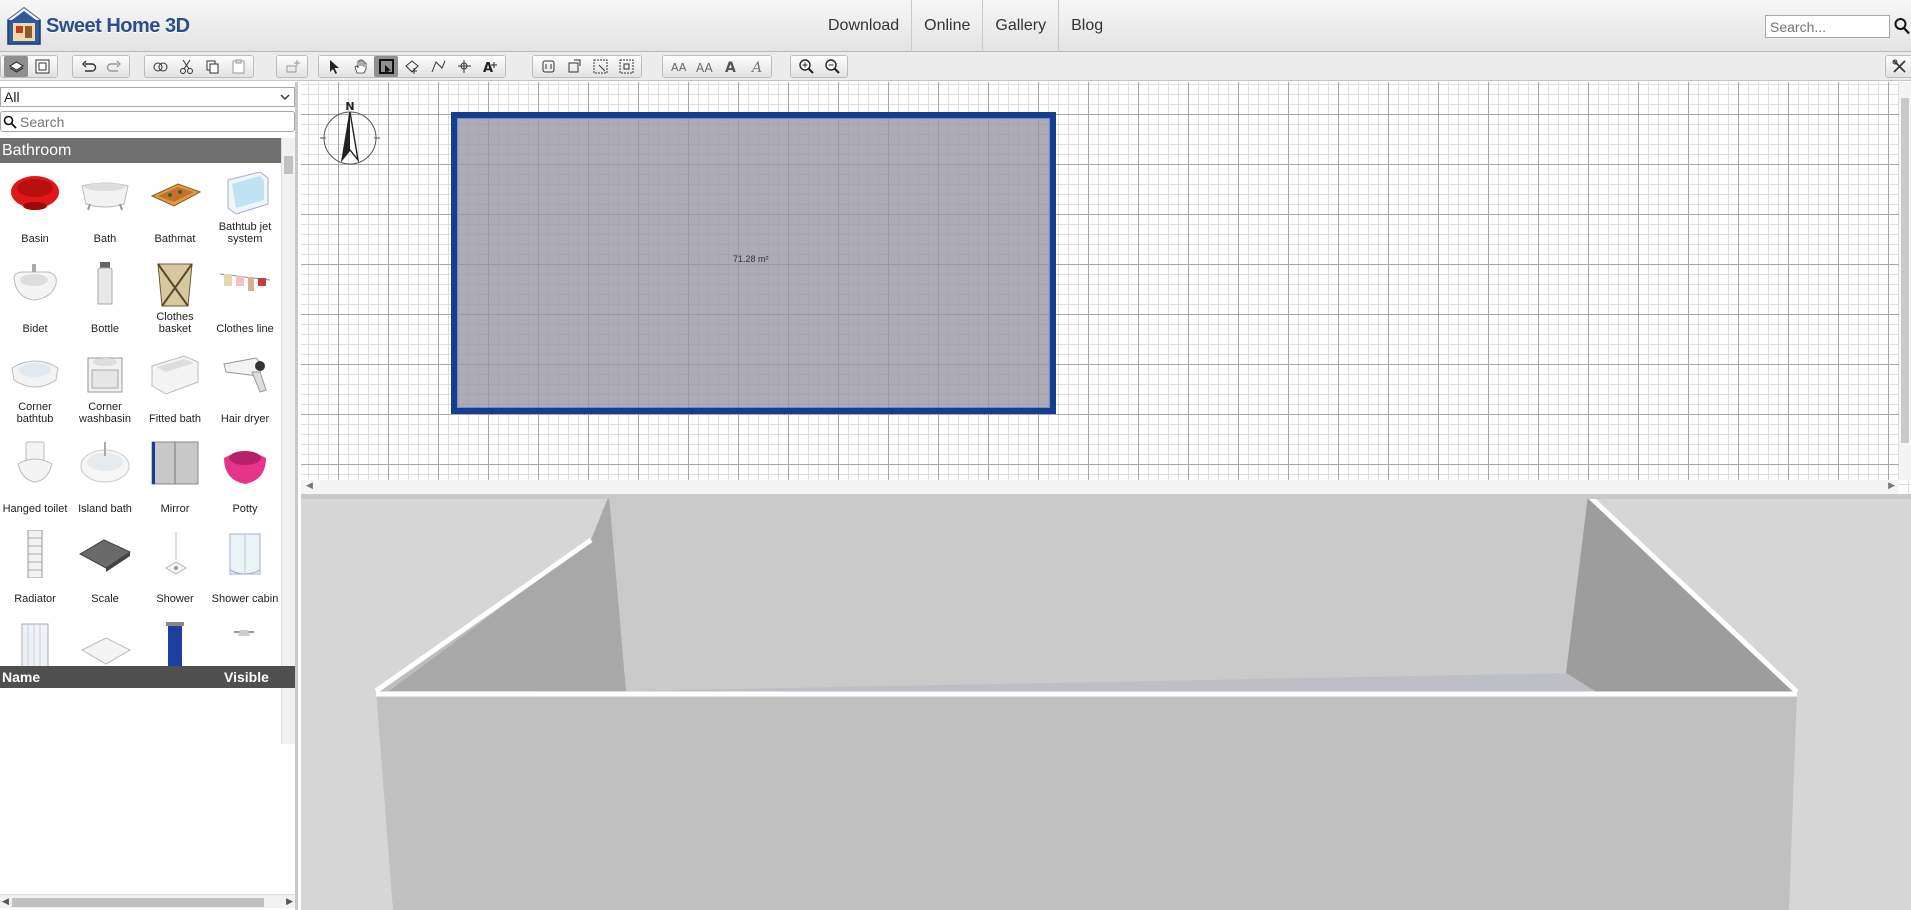  Describe the element at coordinates (245, 574) in the screenshot. I see `catalog-item-shower-cabin: Shower cabin` at that location.